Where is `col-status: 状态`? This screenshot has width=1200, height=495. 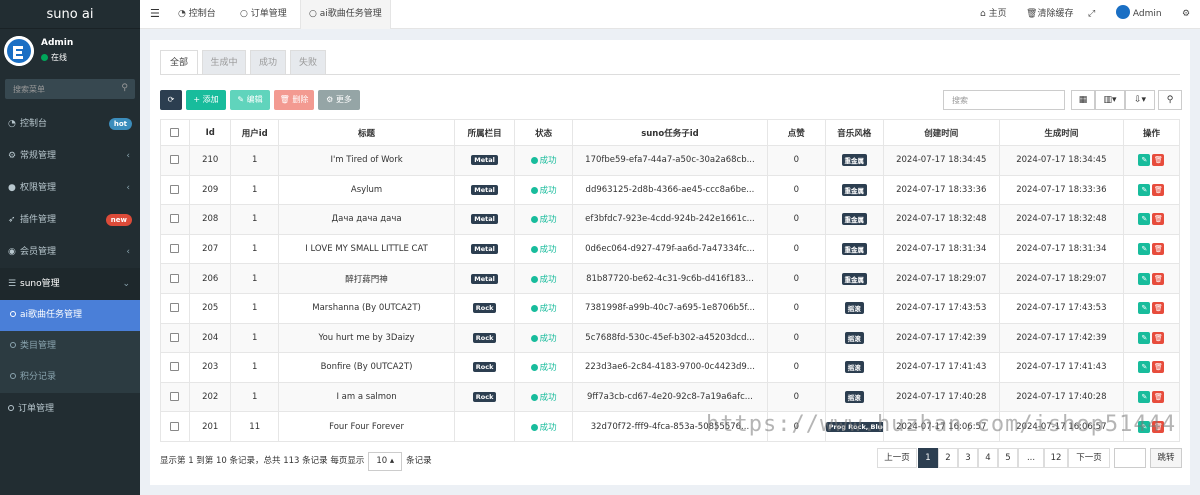 col-status: 状态 is located at coordinates (544, 132).